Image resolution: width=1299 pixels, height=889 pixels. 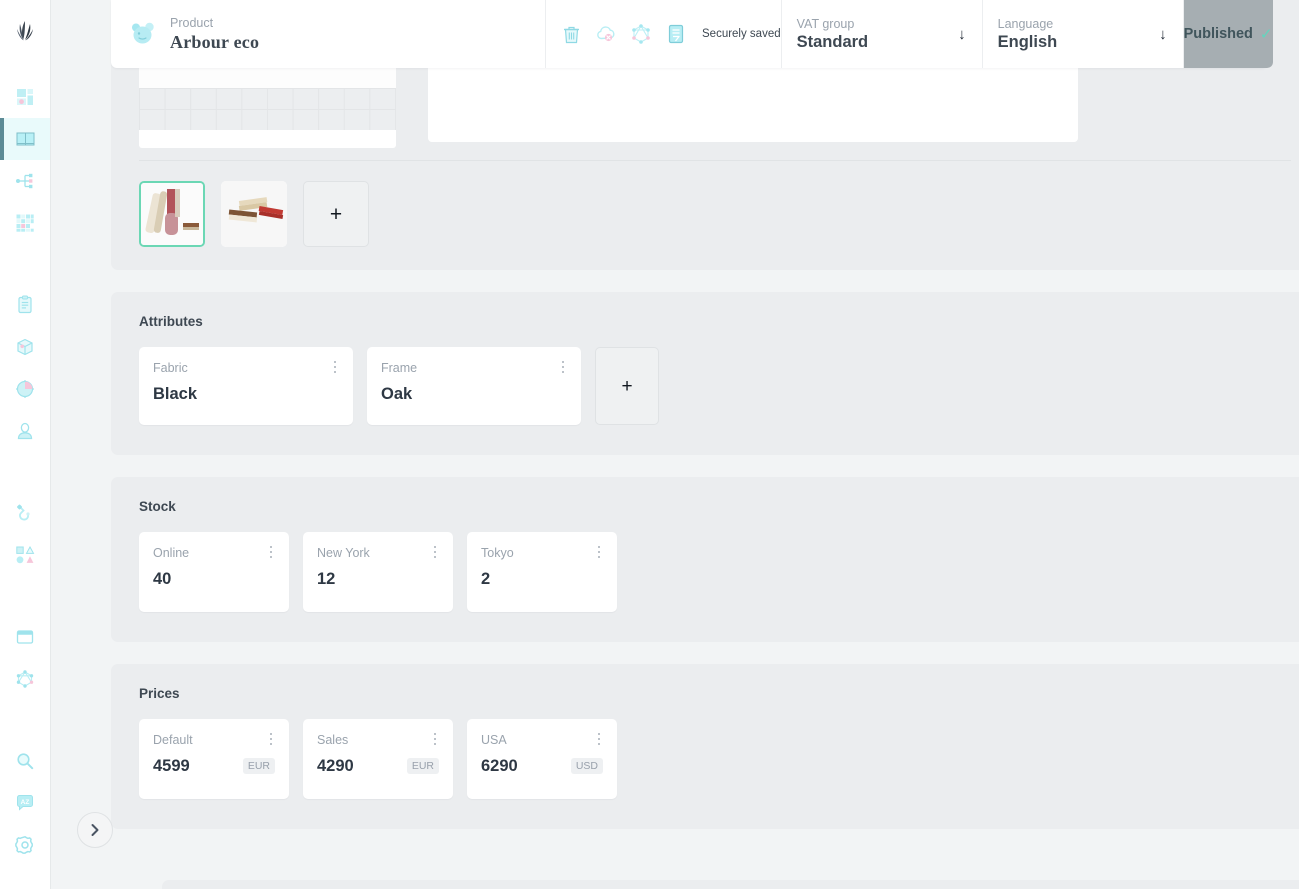 I want to click on delete-button, so click(x=571, y=34).